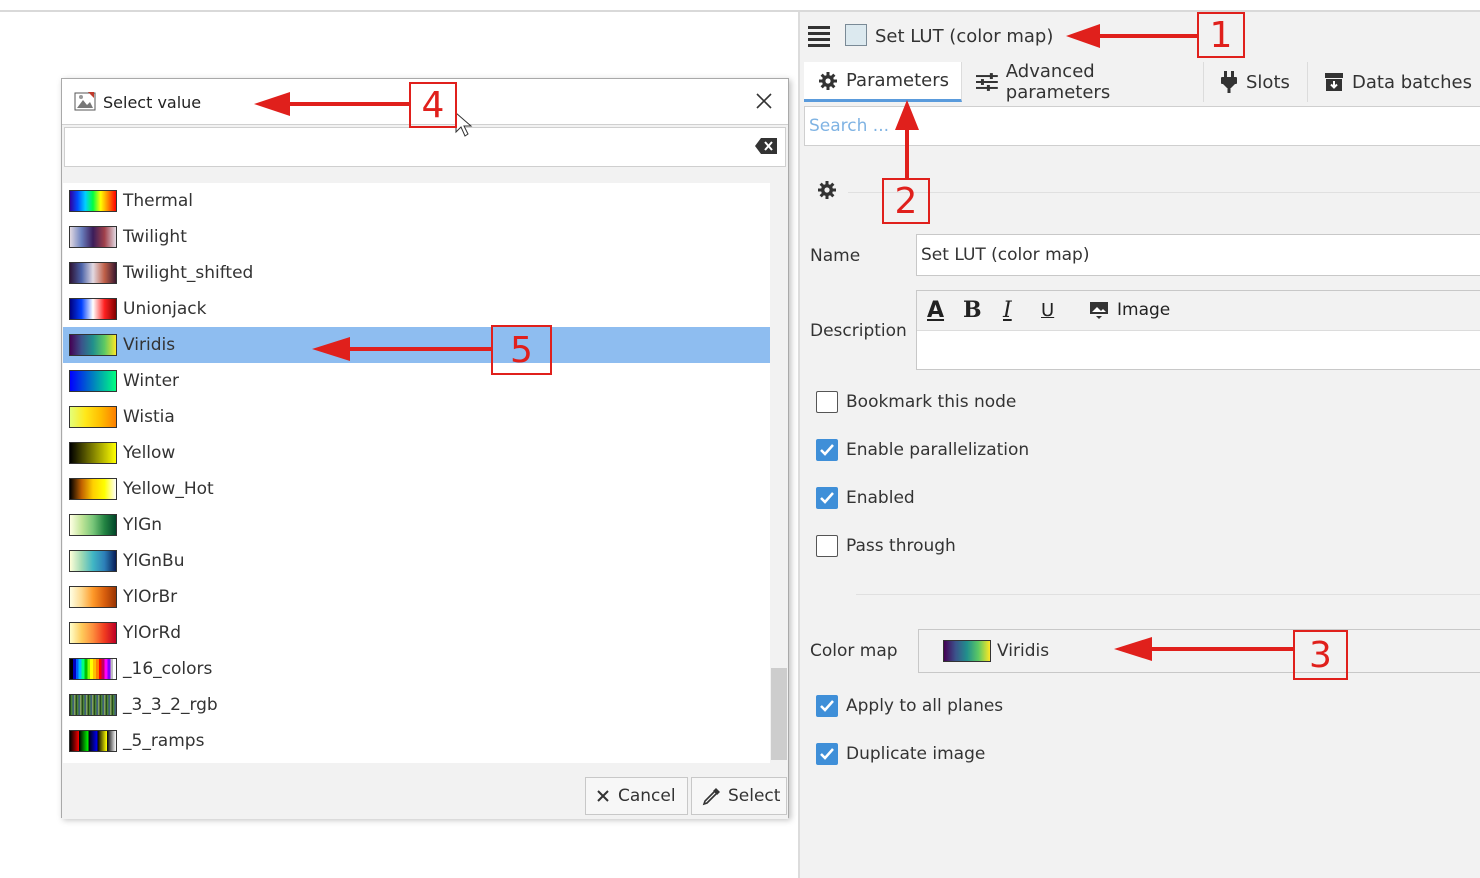 Image resolution: width=1480 pixels, height=878 pixels. I want to click on name-label: Name, so click(835, 256).